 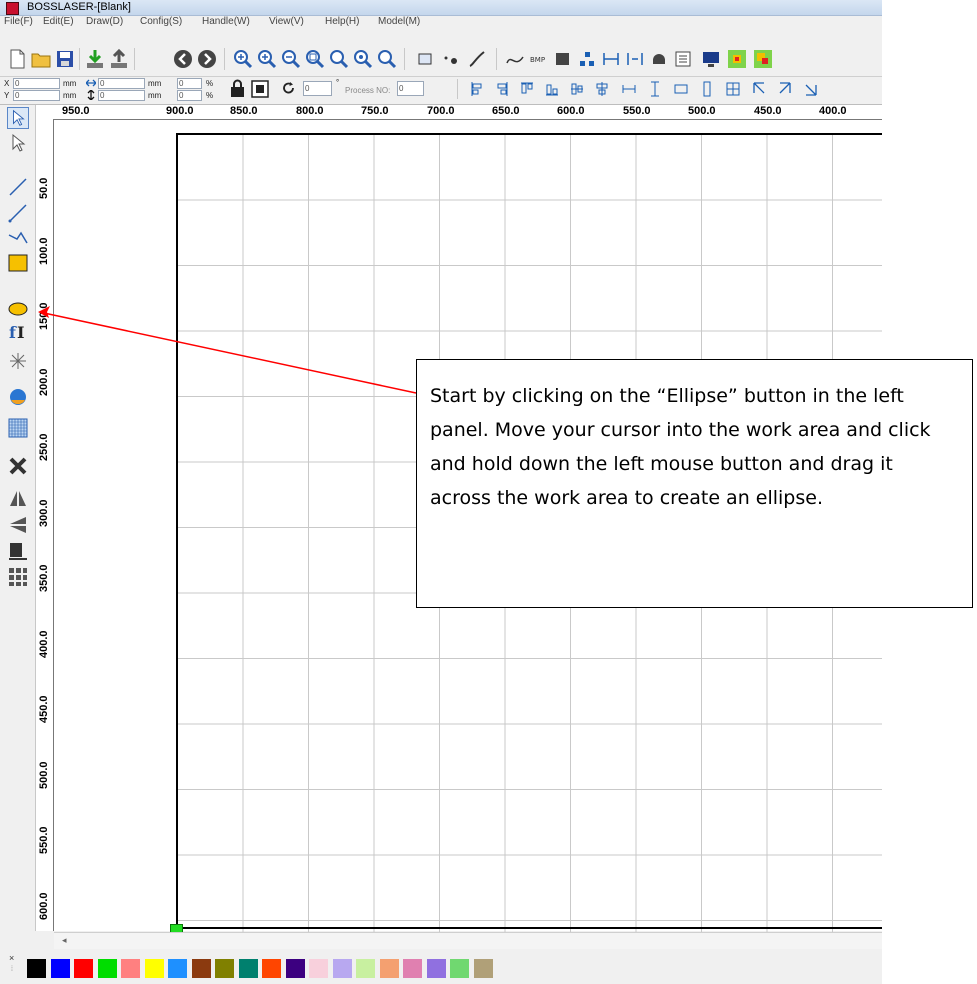 What do you see at coordinates (18, 21) in the screenshot?
I see `menu-file: File(F)` at bounding box center [18, 21].